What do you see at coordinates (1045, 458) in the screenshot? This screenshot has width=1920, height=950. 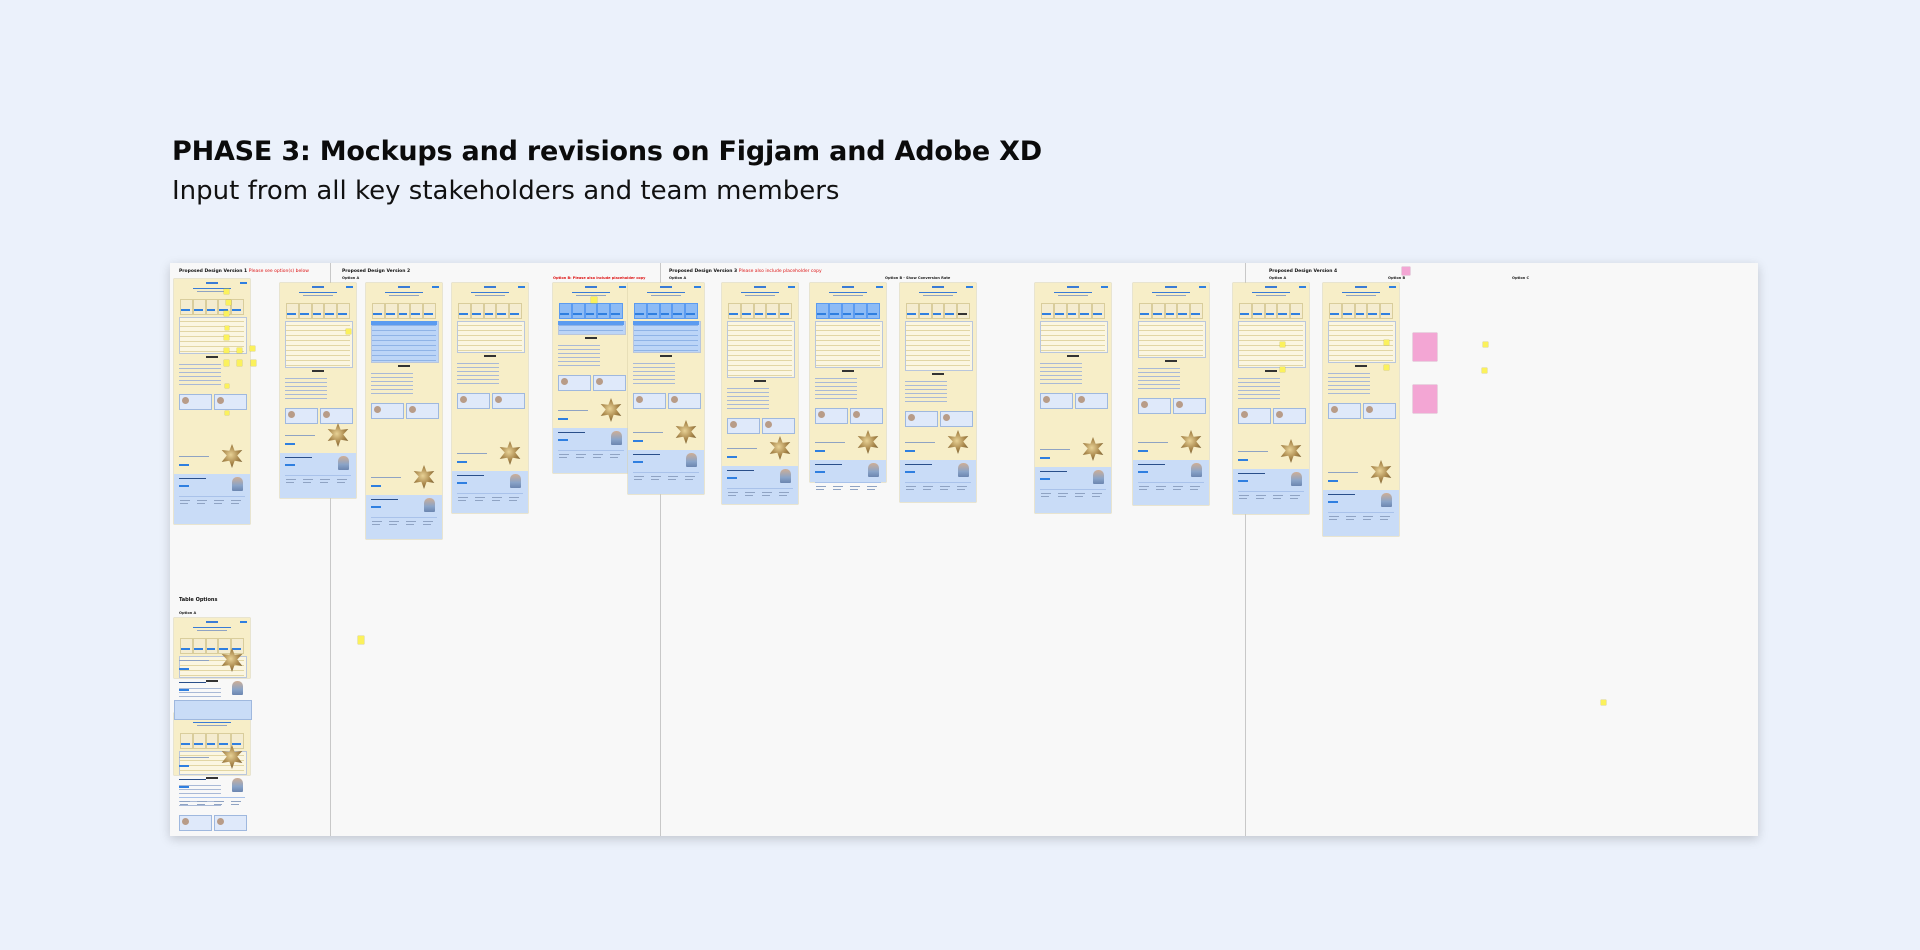 I see `mockup-body-button` at bounding box center [1045, 458].